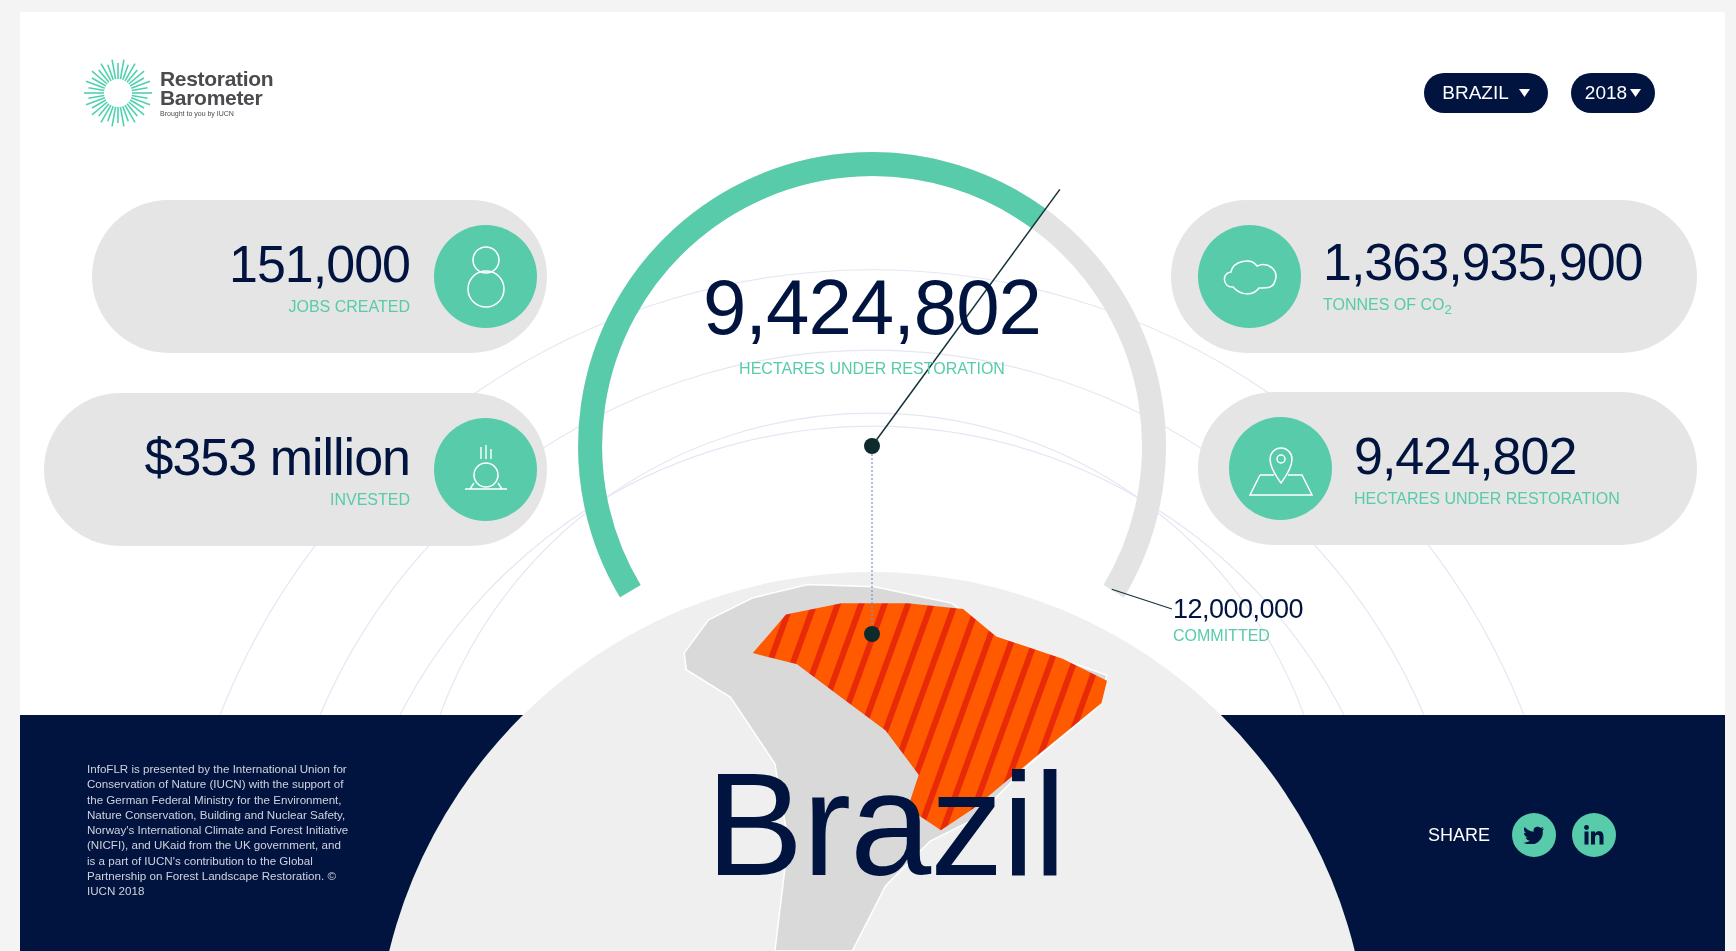  What do you see at coordinates (118, 93) in the screenshot?
I see `sunburst-logo-icon` at bounding box center [118, 93].